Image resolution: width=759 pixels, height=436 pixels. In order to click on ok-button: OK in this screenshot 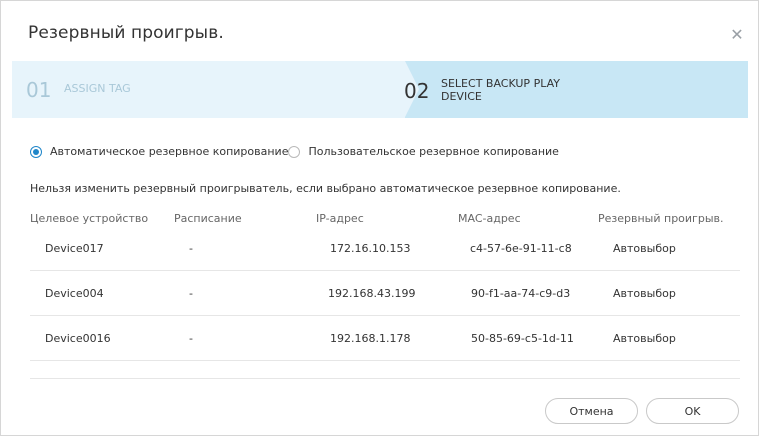, I will do `click(692, 411)`.